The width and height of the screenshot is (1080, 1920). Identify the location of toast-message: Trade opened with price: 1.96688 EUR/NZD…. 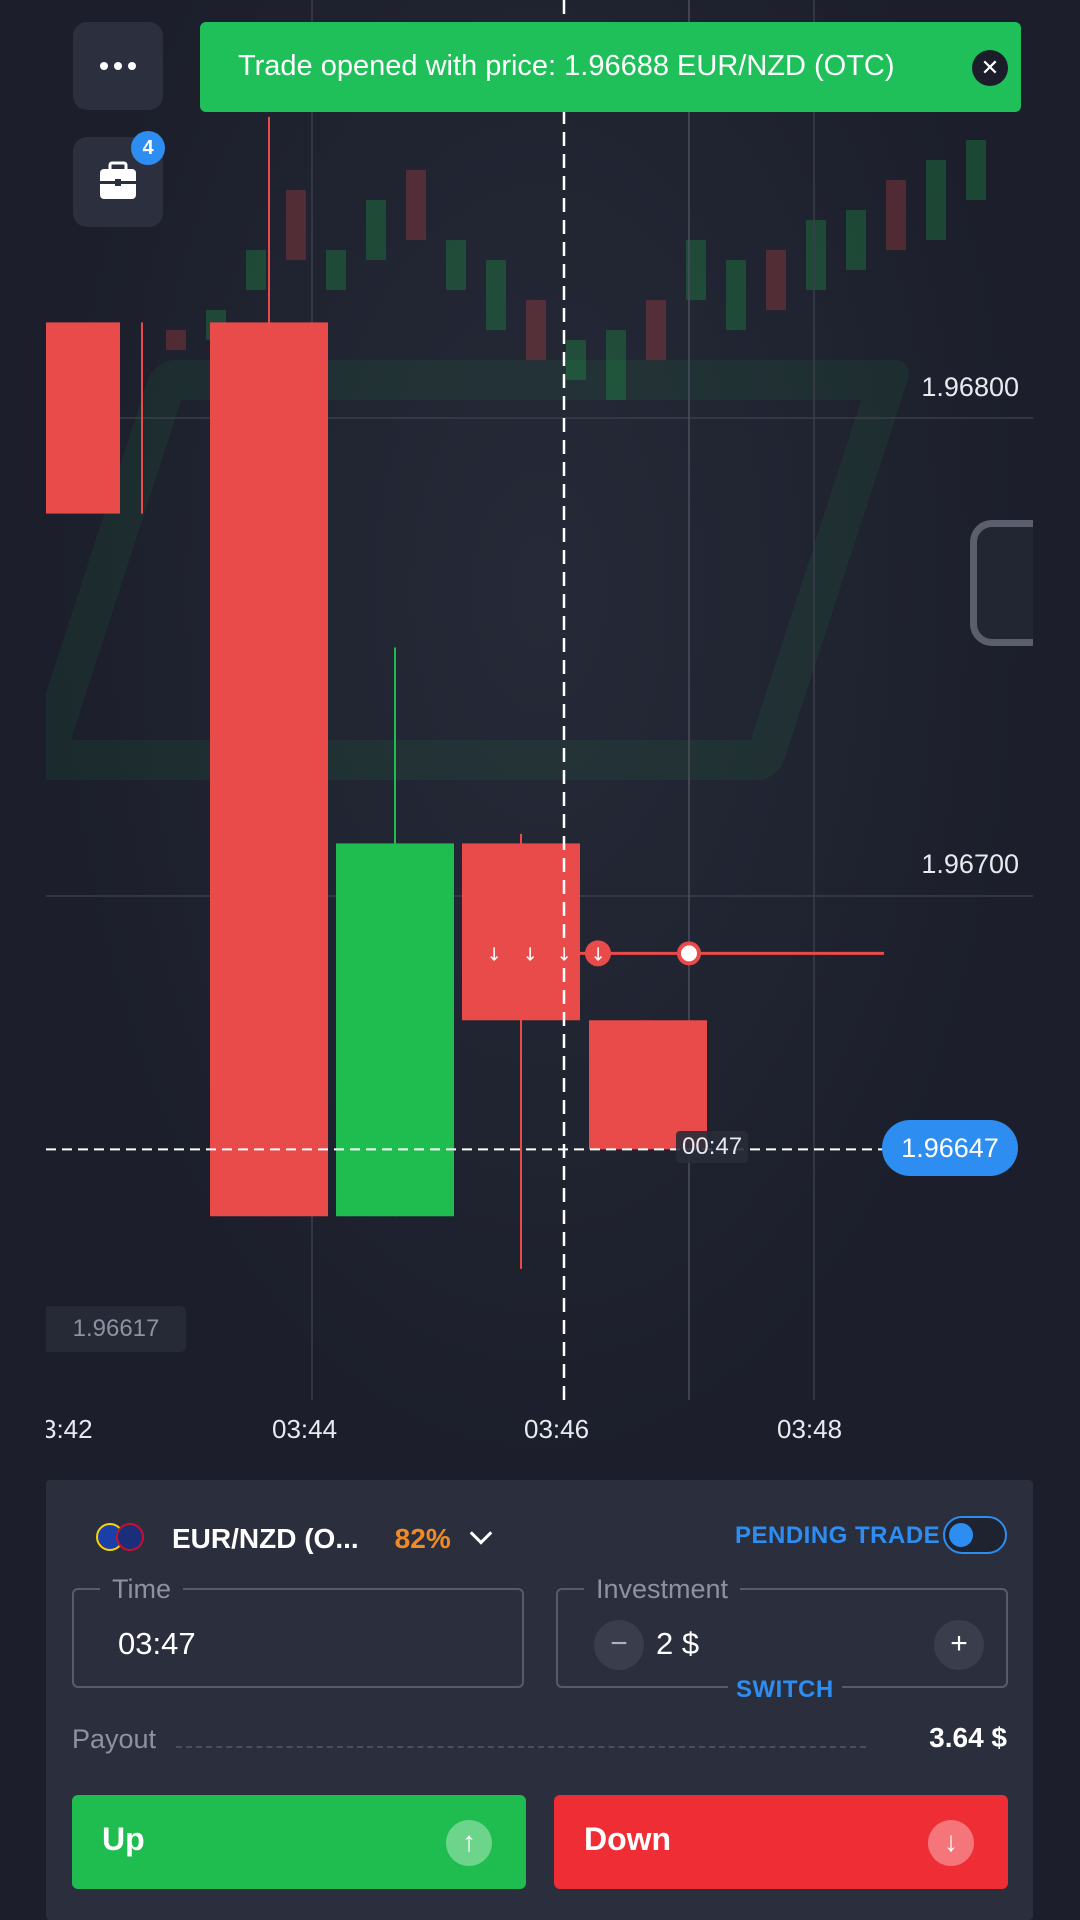
(566, 66).